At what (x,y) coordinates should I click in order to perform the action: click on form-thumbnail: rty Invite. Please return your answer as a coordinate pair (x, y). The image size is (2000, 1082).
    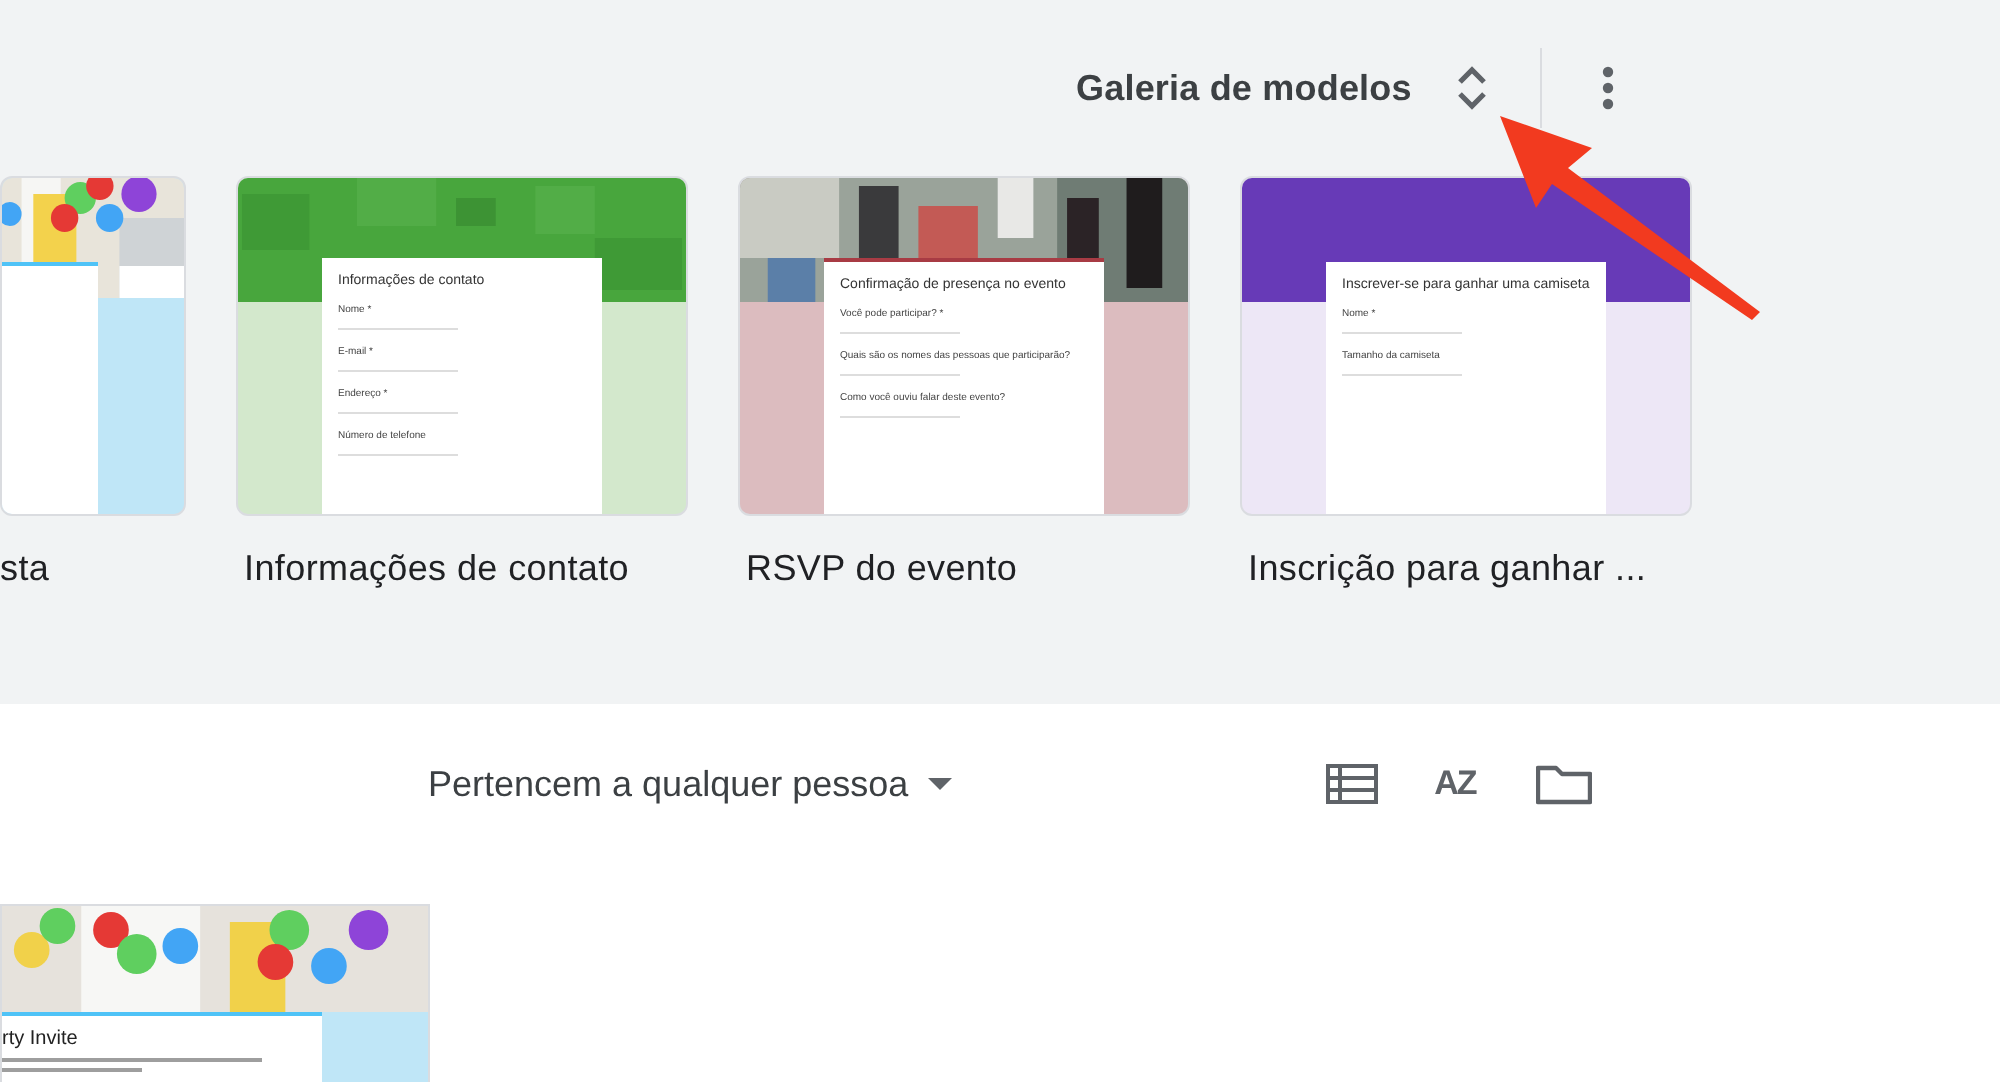
    Looking at the image, I should click on (215, 993).